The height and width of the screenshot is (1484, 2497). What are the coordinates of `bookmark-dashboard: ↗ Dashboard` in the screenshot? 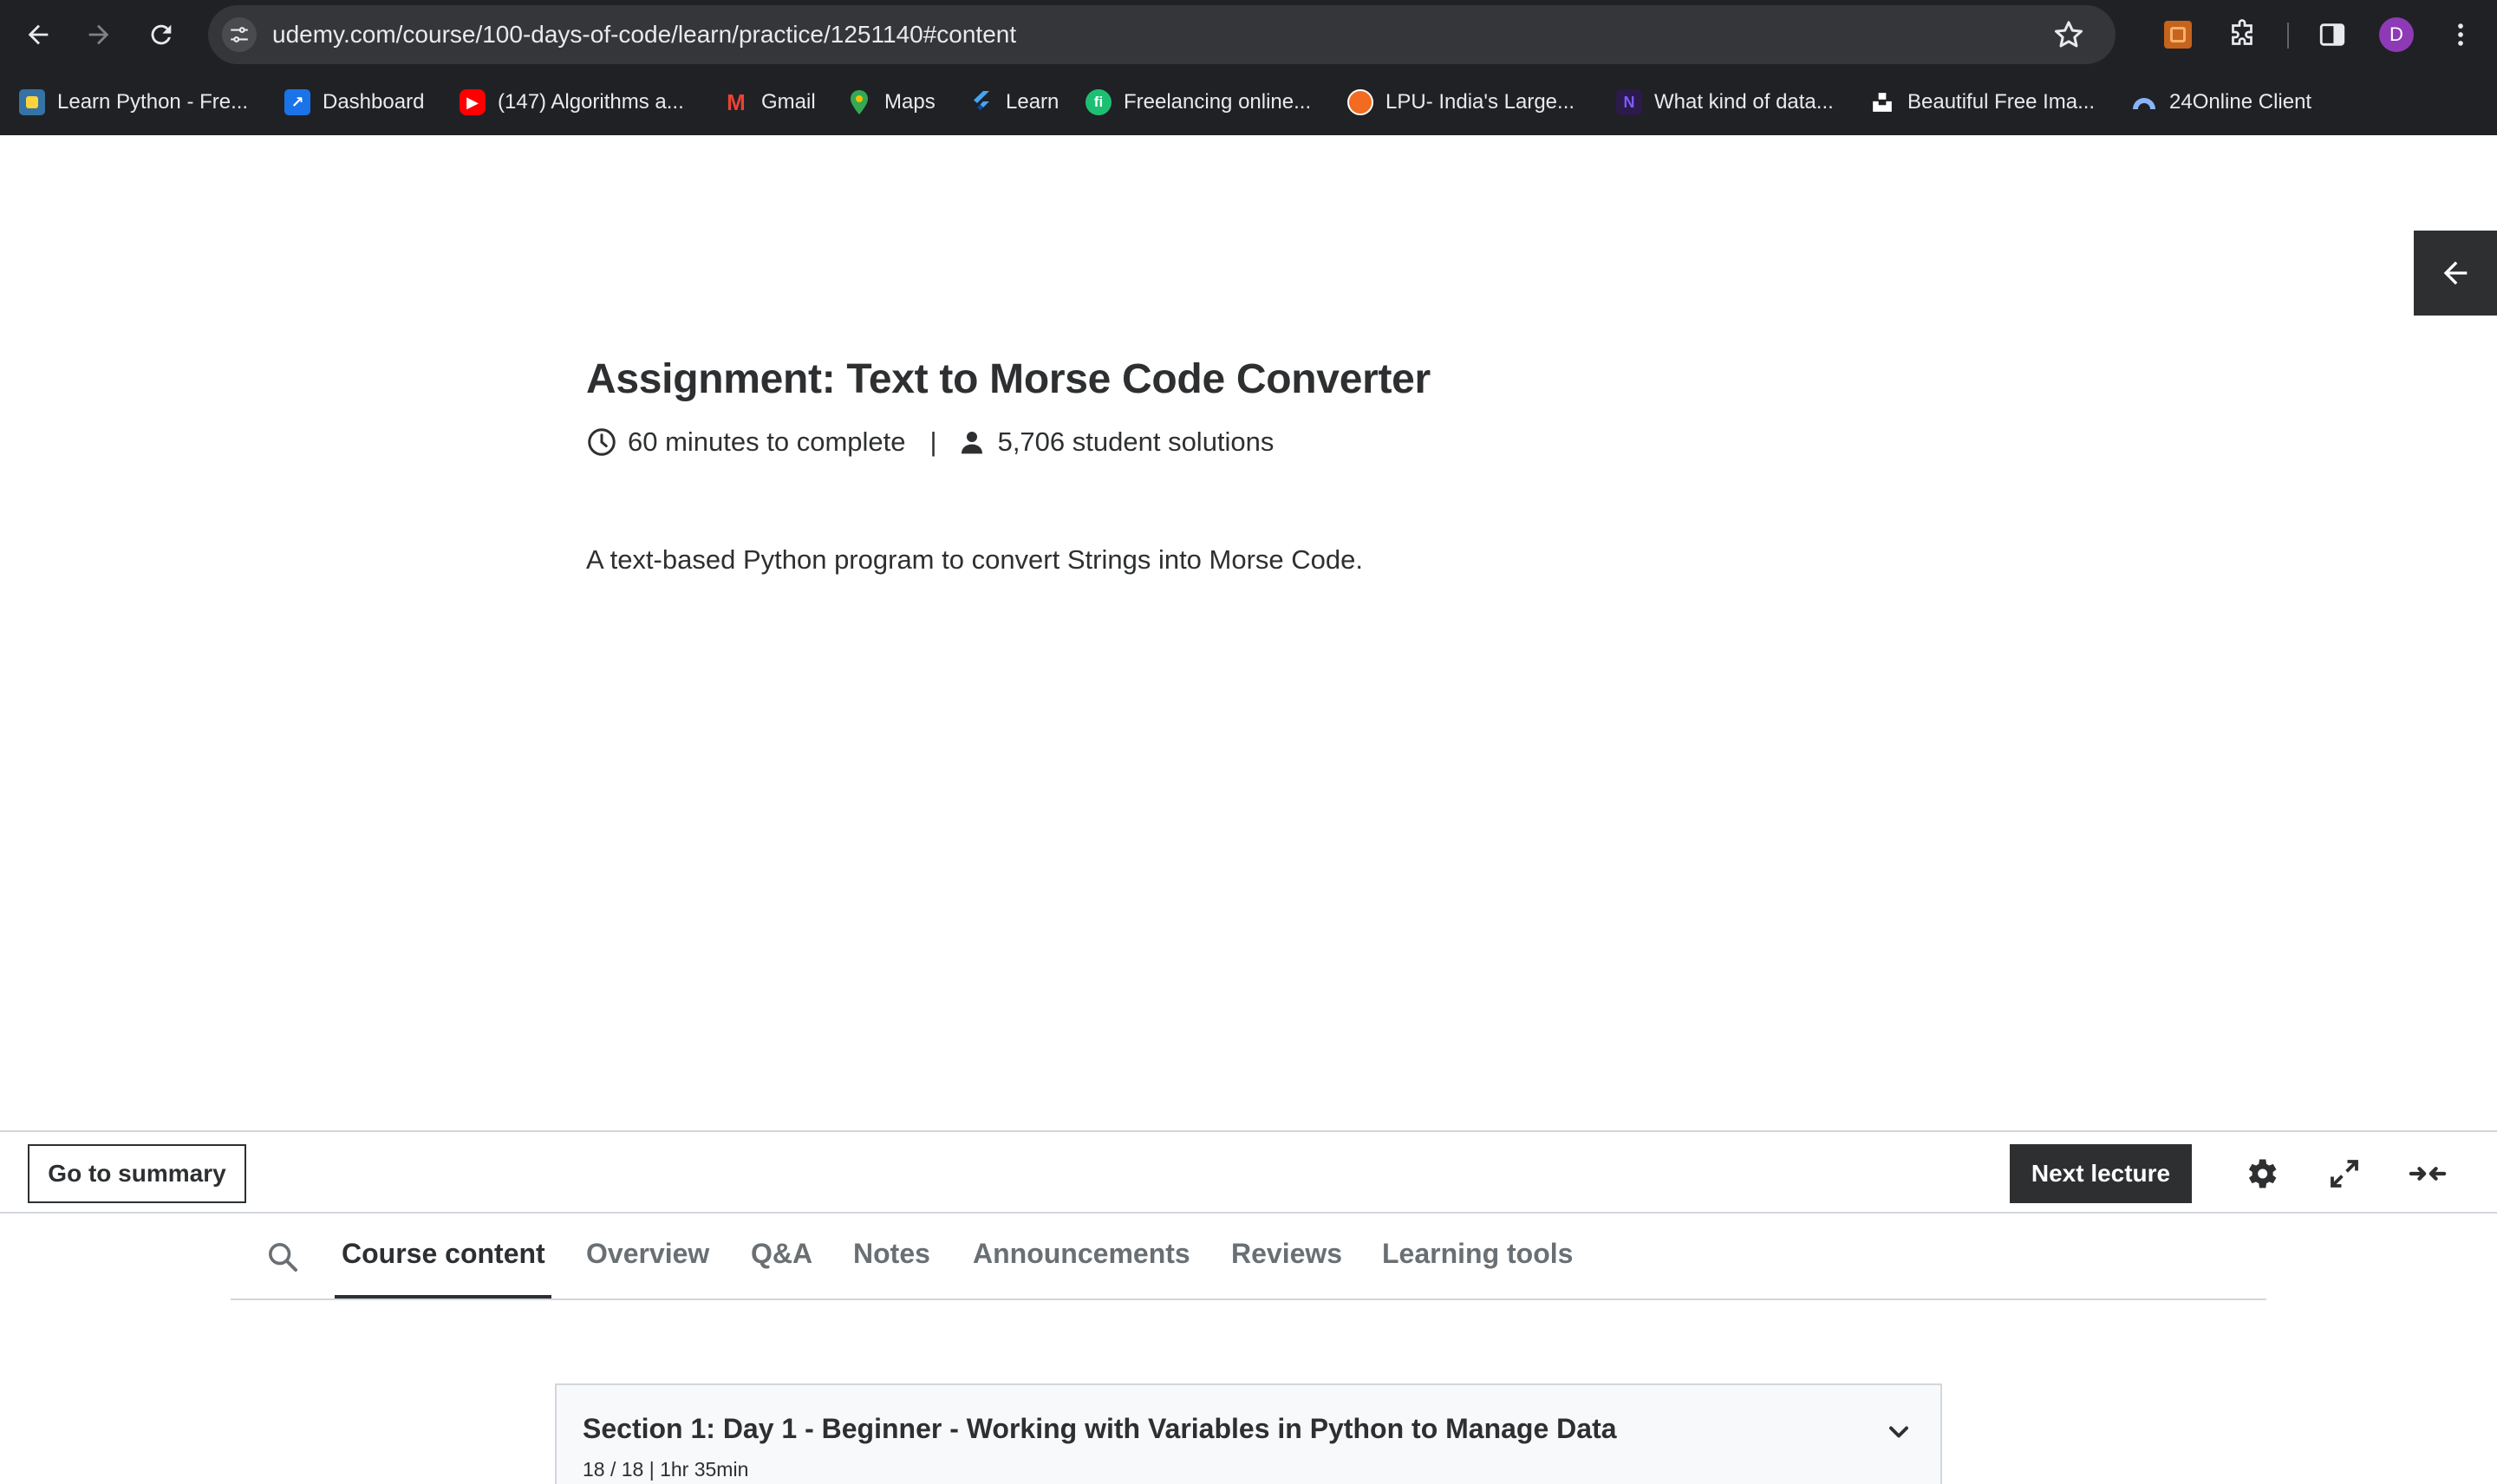 It's located at (354, 102).